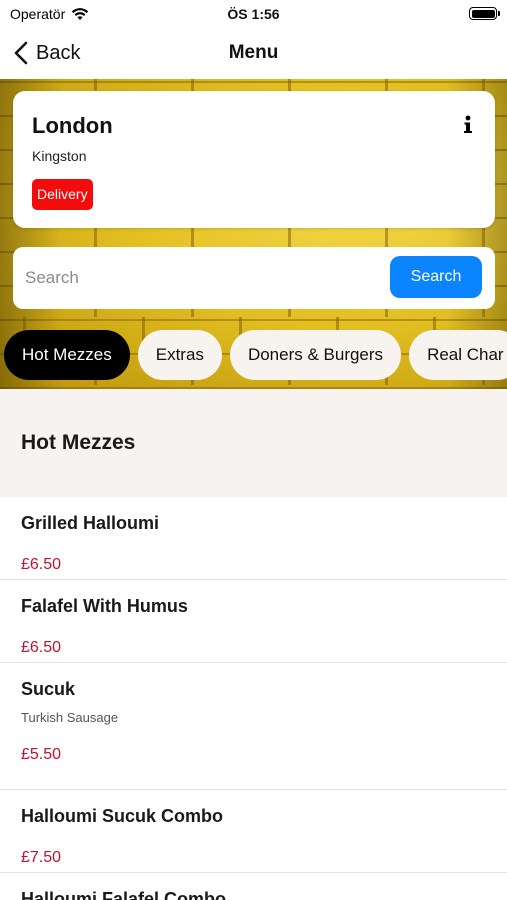 Image resolution: width=507 pixels, height=900 pixels. I want to click on category-chip-real-char: Real Char, so click(458, 355).